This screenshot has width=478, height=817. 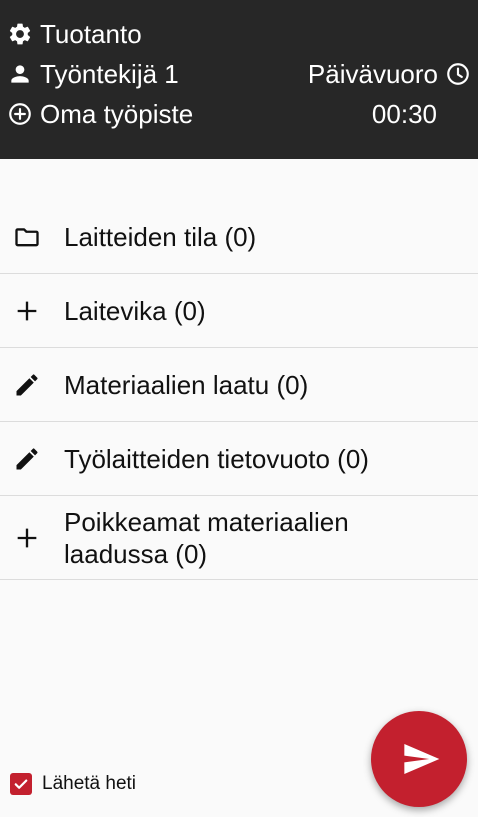 I want to click on send-now-toggle: Lähetä heti, so click(x=73, y=784).